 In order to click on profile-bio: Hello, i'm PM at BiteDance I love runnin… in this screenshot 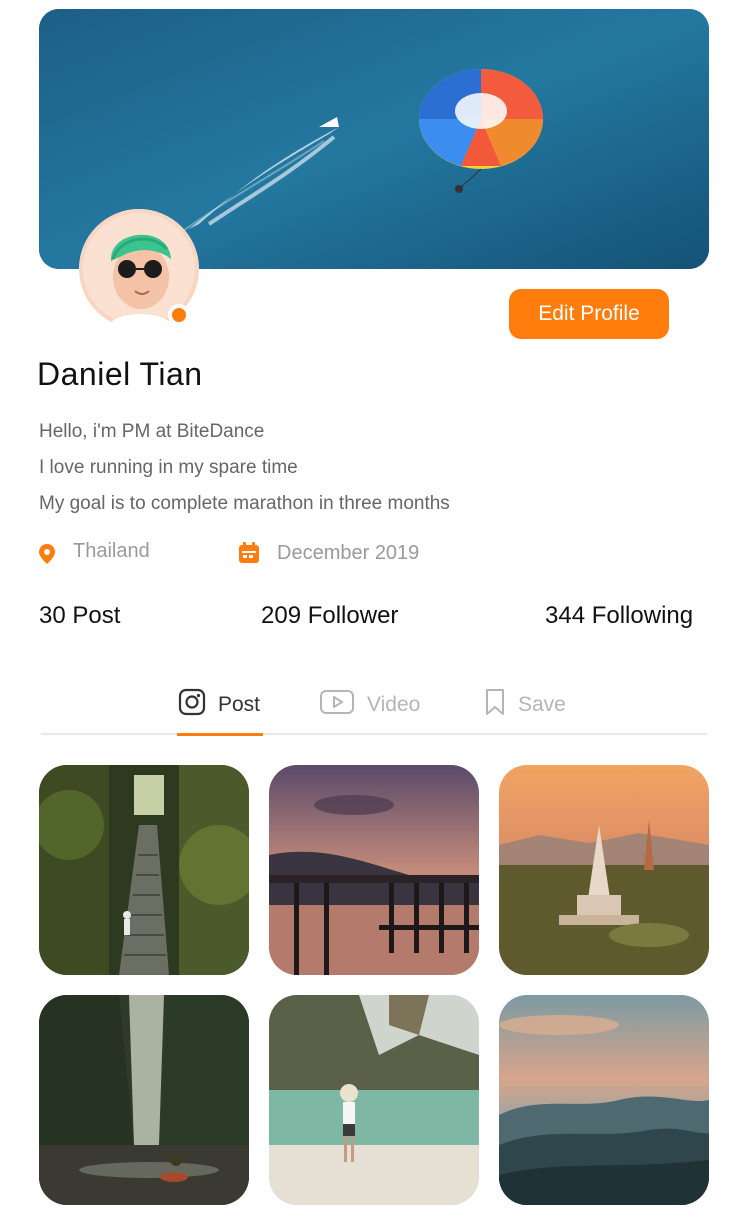, I will do `click(244, 474)`.